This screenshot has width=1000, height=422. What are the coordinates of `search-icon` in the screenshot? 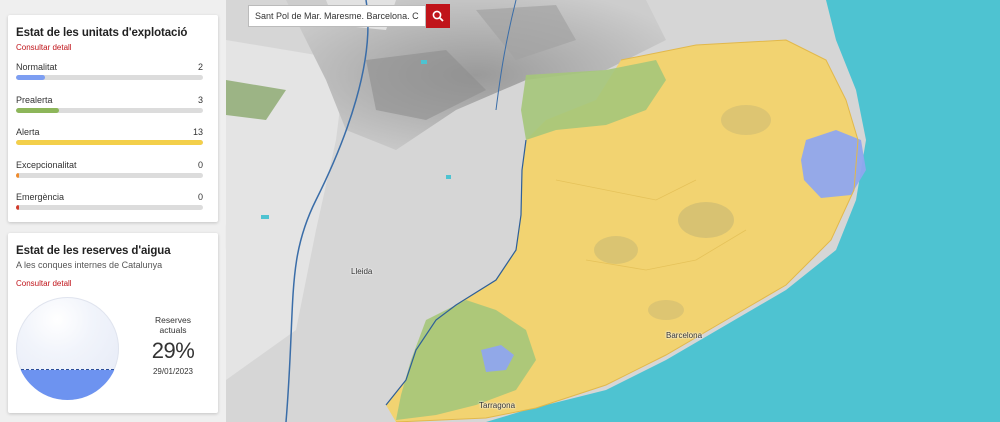 It's located at (438, 16).